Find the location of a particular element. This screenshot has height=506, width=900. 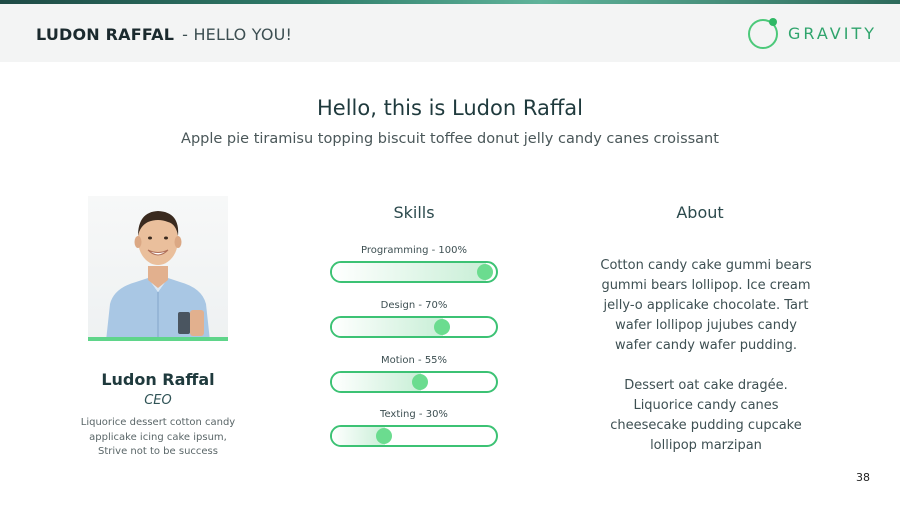

skill-programming: Programming - 100% is located at coordinates (414, 263).